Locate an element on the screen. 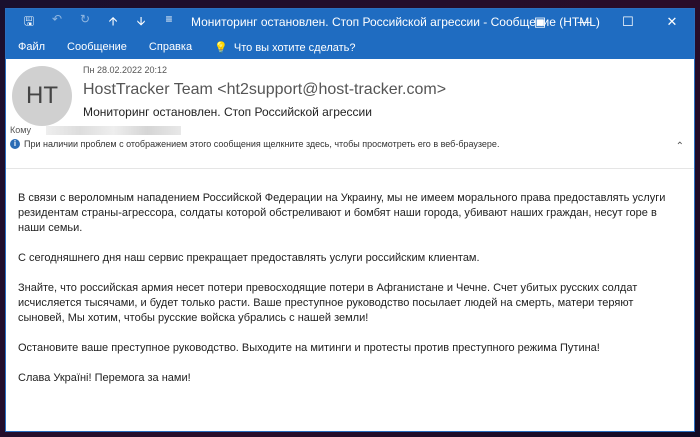 The width and height of the screenshot is (700, 437). customize-toolbar-icon: ≡ is located at coordinates (169, 22).